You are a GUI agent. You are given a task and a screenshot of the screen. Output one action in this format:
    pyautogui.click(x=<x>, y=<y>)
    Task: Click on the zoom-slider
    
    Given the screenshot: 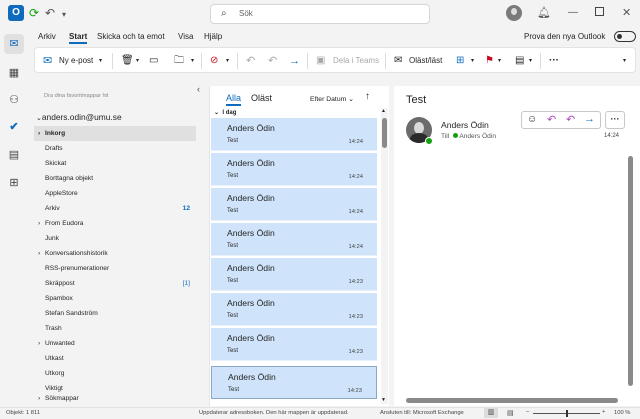 What is the action you would take?
    pyautogui.click(x=566, y=413)
    